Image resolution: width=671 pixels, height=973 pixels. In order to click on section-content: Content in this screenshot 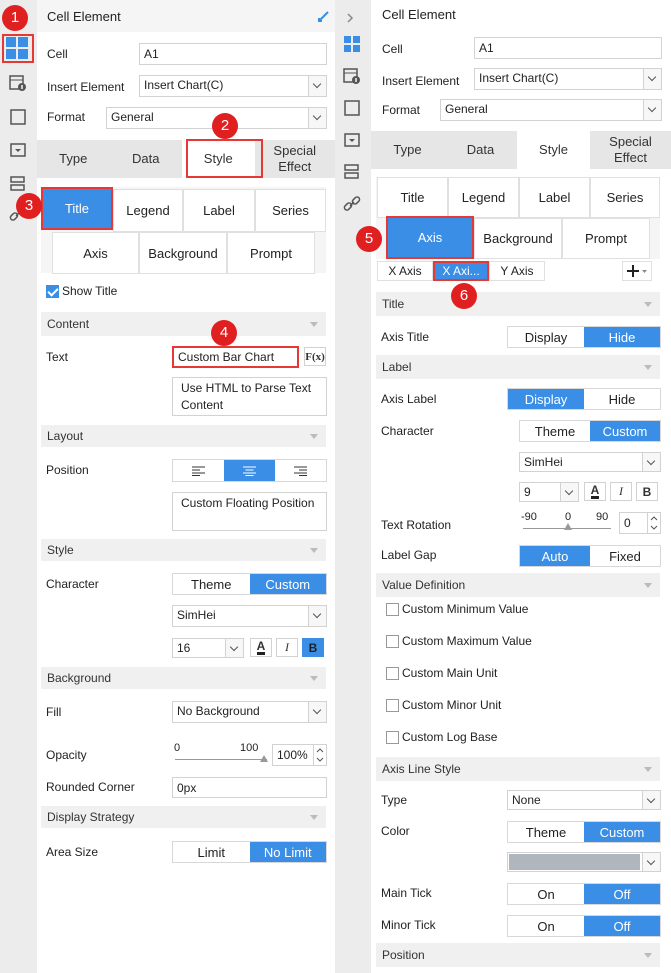, I will do `click(183, 324)`.